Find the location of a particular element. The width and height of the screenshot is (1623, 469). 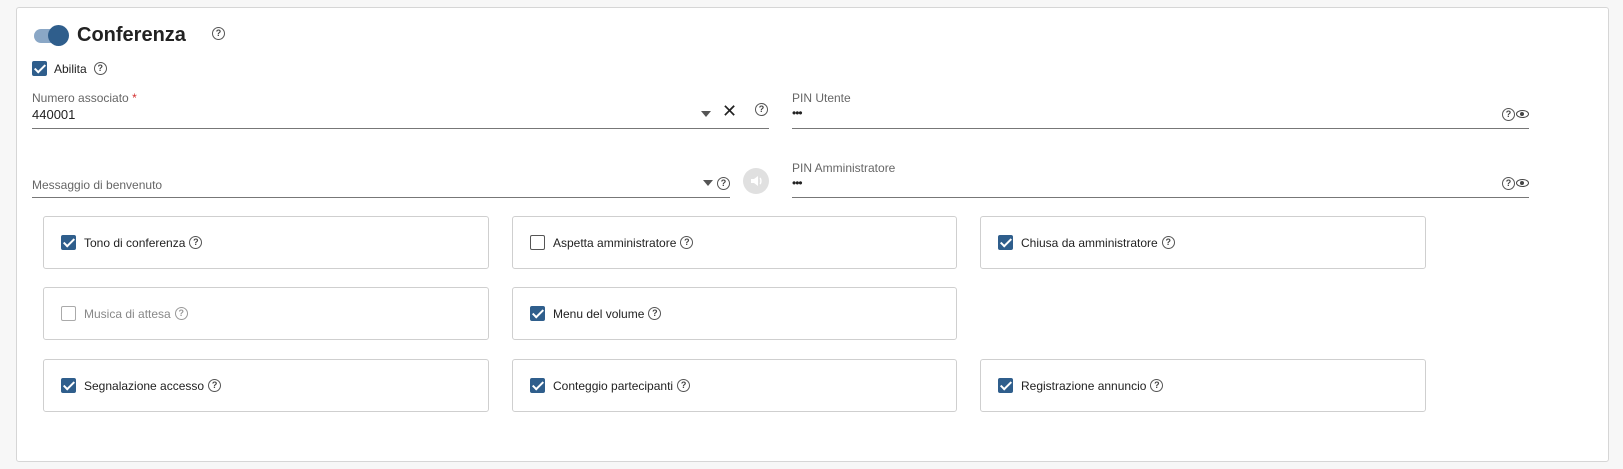

enable-label: Abilita is located at coordinates (70, 68).